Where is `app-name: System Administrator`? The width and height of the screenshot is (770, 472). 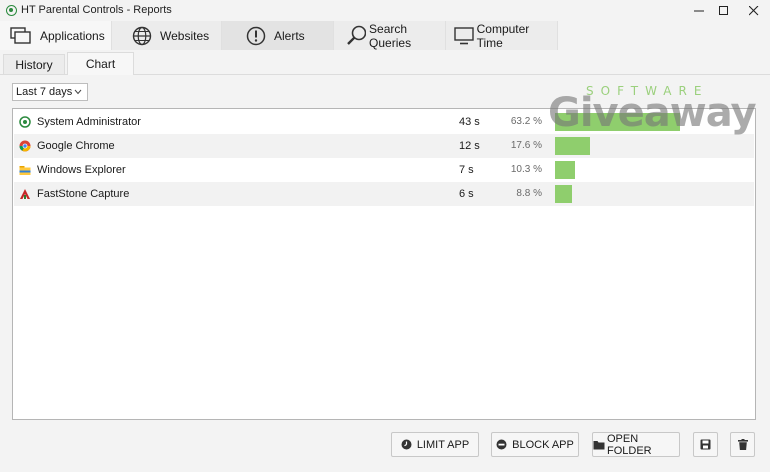 app-name: System Administrator is located at coordinates (89, 122).